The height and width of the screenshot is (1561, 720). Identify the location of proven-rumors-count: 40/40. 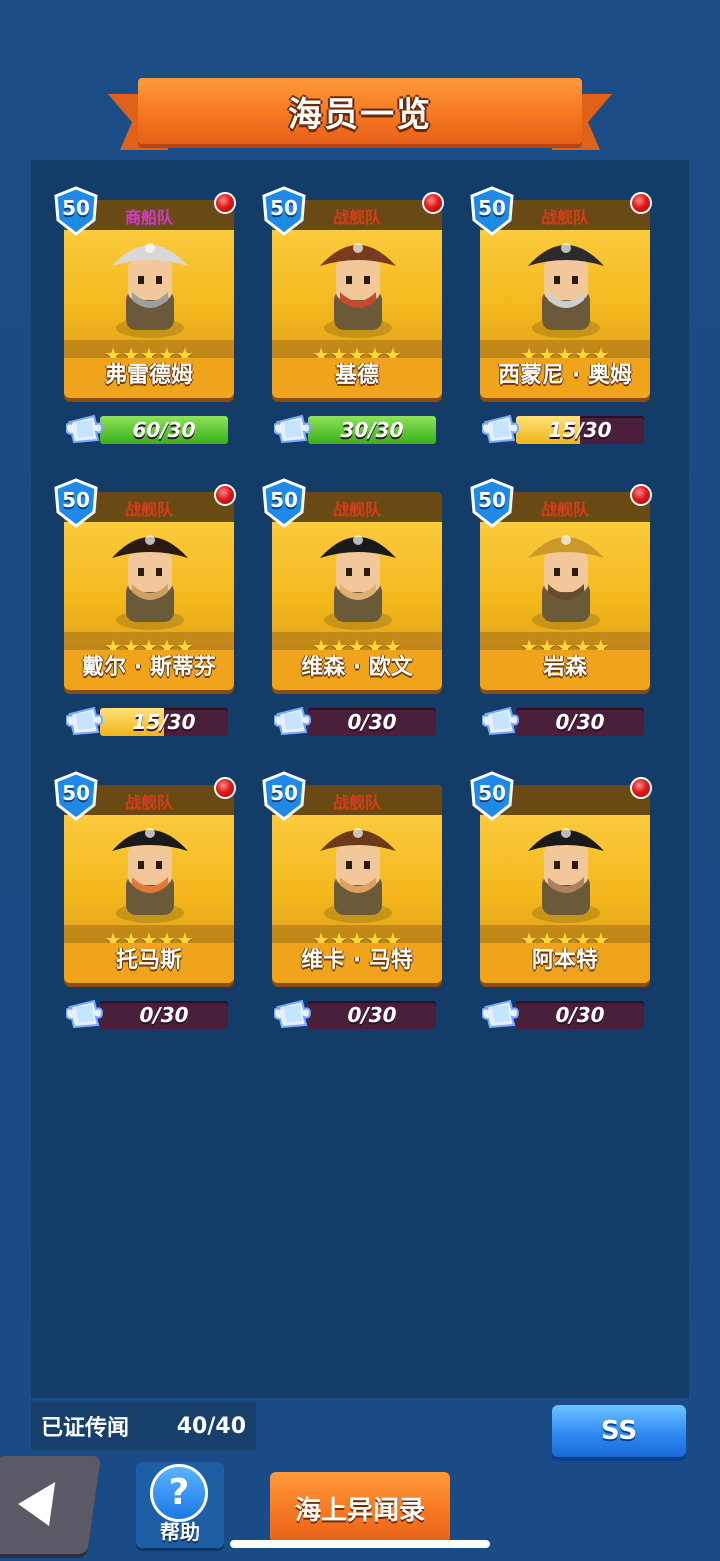
(211, 1426).